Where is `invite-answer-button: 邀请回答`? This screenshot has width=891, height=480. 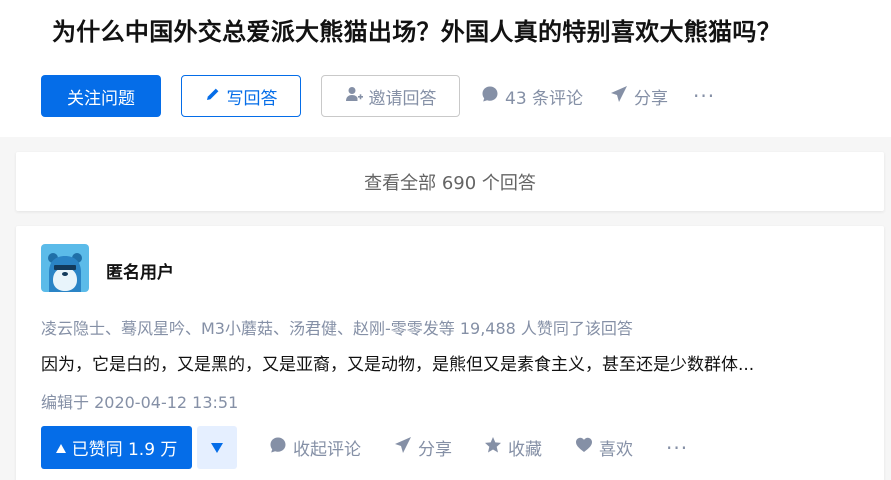 invite-answer-button: 邀请回答 is located at coordinates (390, 96).